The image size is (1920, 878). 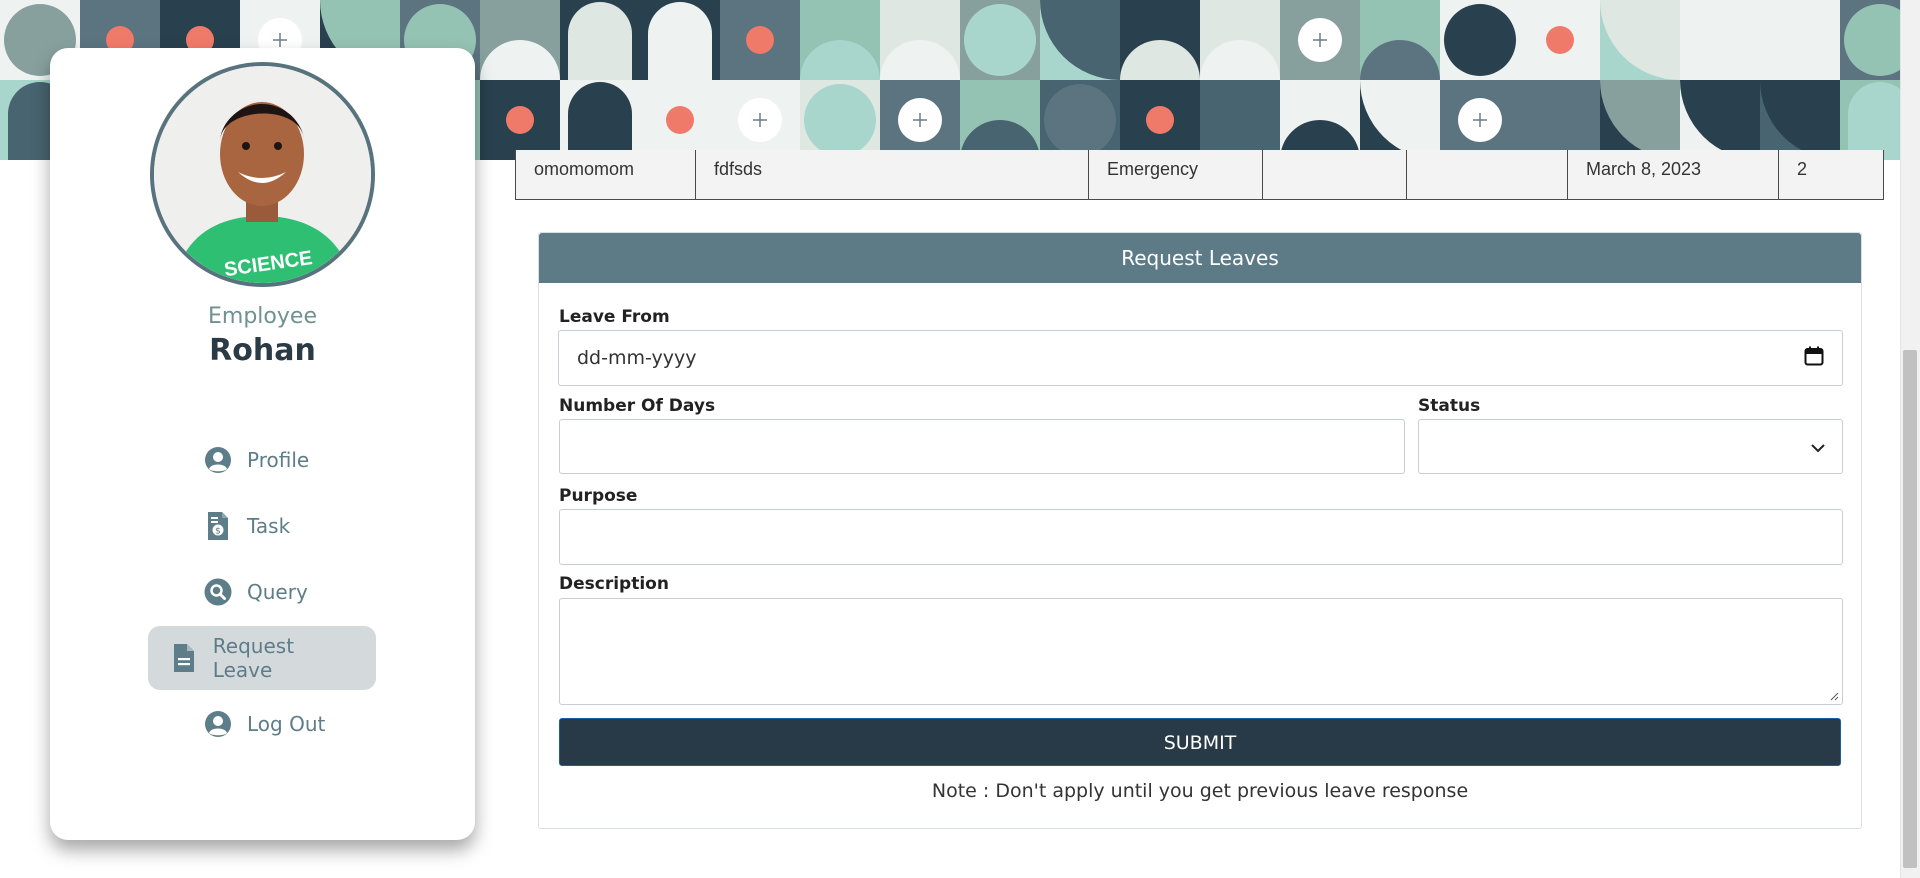 What do you see at coordinates (1200, 742) in the screenshot?
I see `submit-button: SUBMIT` at bounding box center [1200, 742].